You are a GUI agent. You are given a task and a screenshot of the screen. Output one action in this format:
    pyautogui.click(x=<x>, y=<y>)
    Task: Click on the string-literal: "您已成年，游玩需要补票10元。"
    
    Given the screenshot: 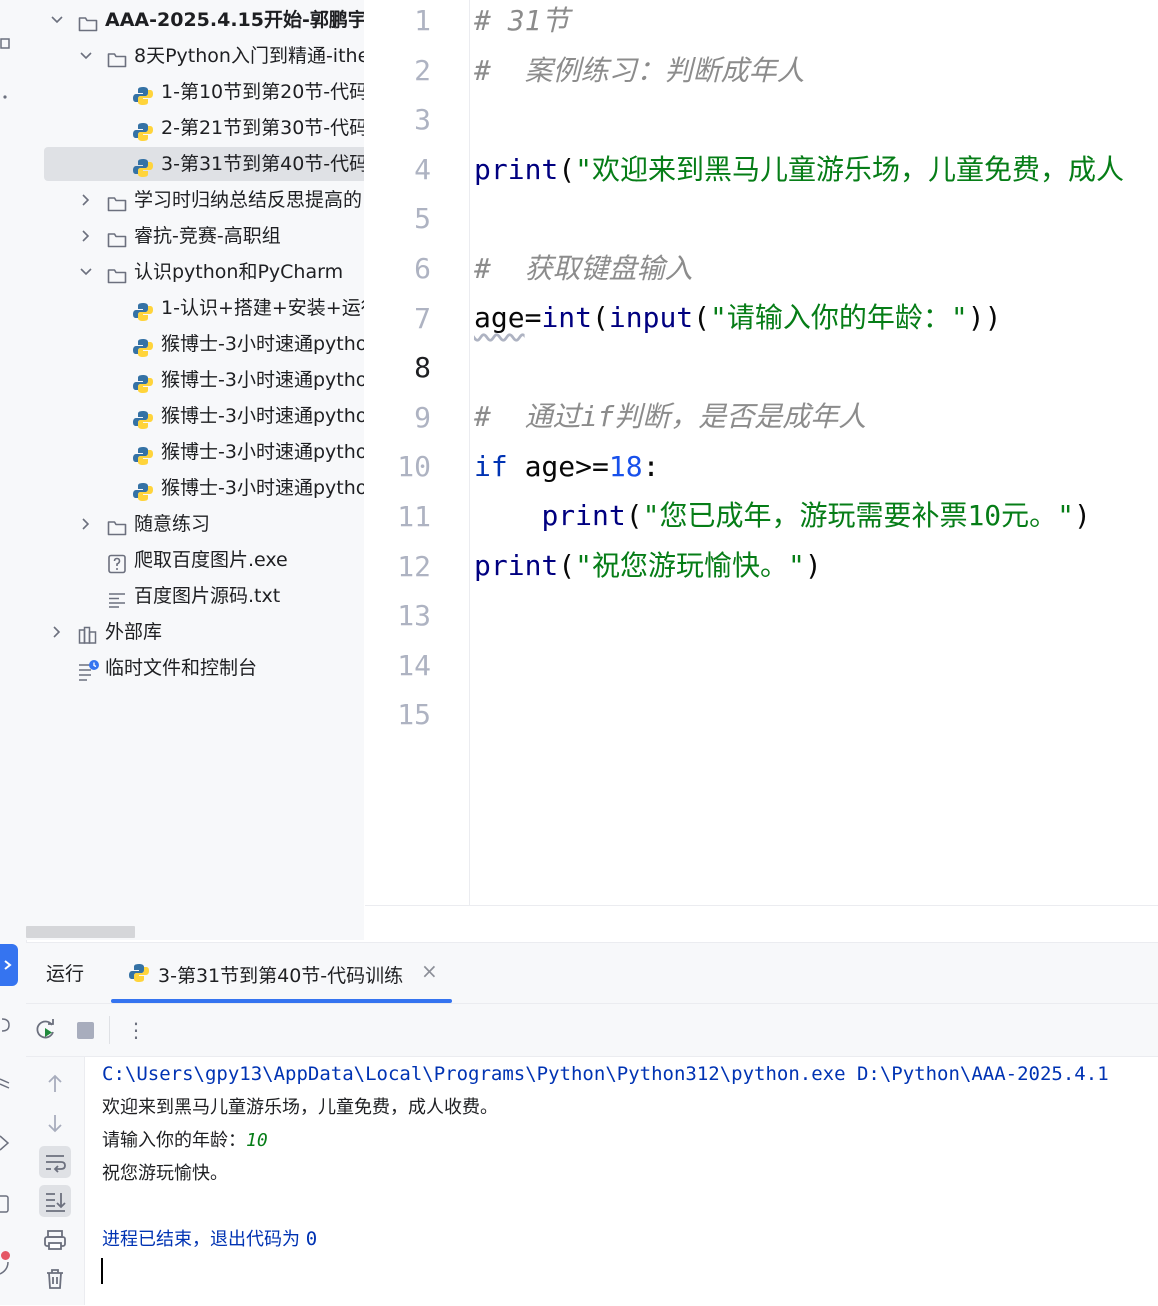 What is the action you would take?
    pyautogui.click(x=858, y=515)
    